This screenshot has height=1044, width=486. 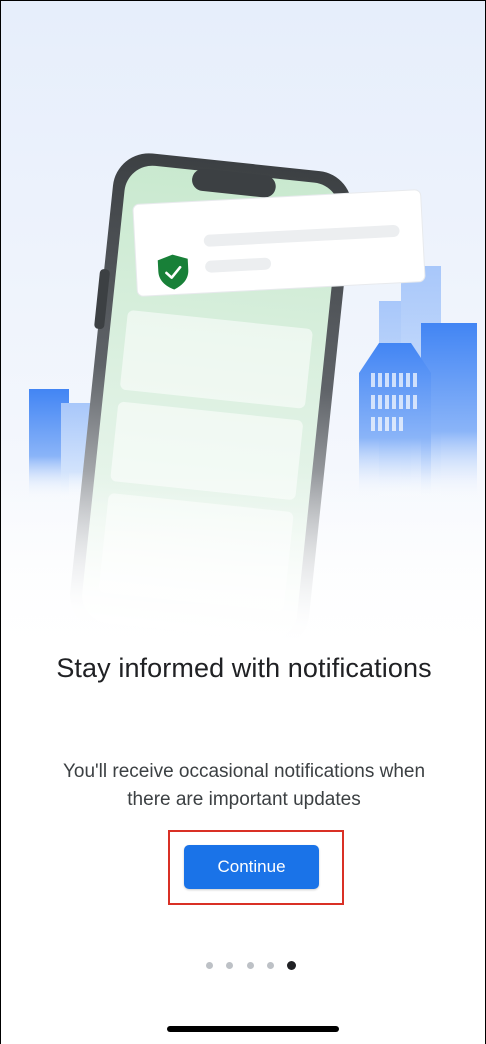 I want to click on continue-button: Continue, so click(x=251, y=867).